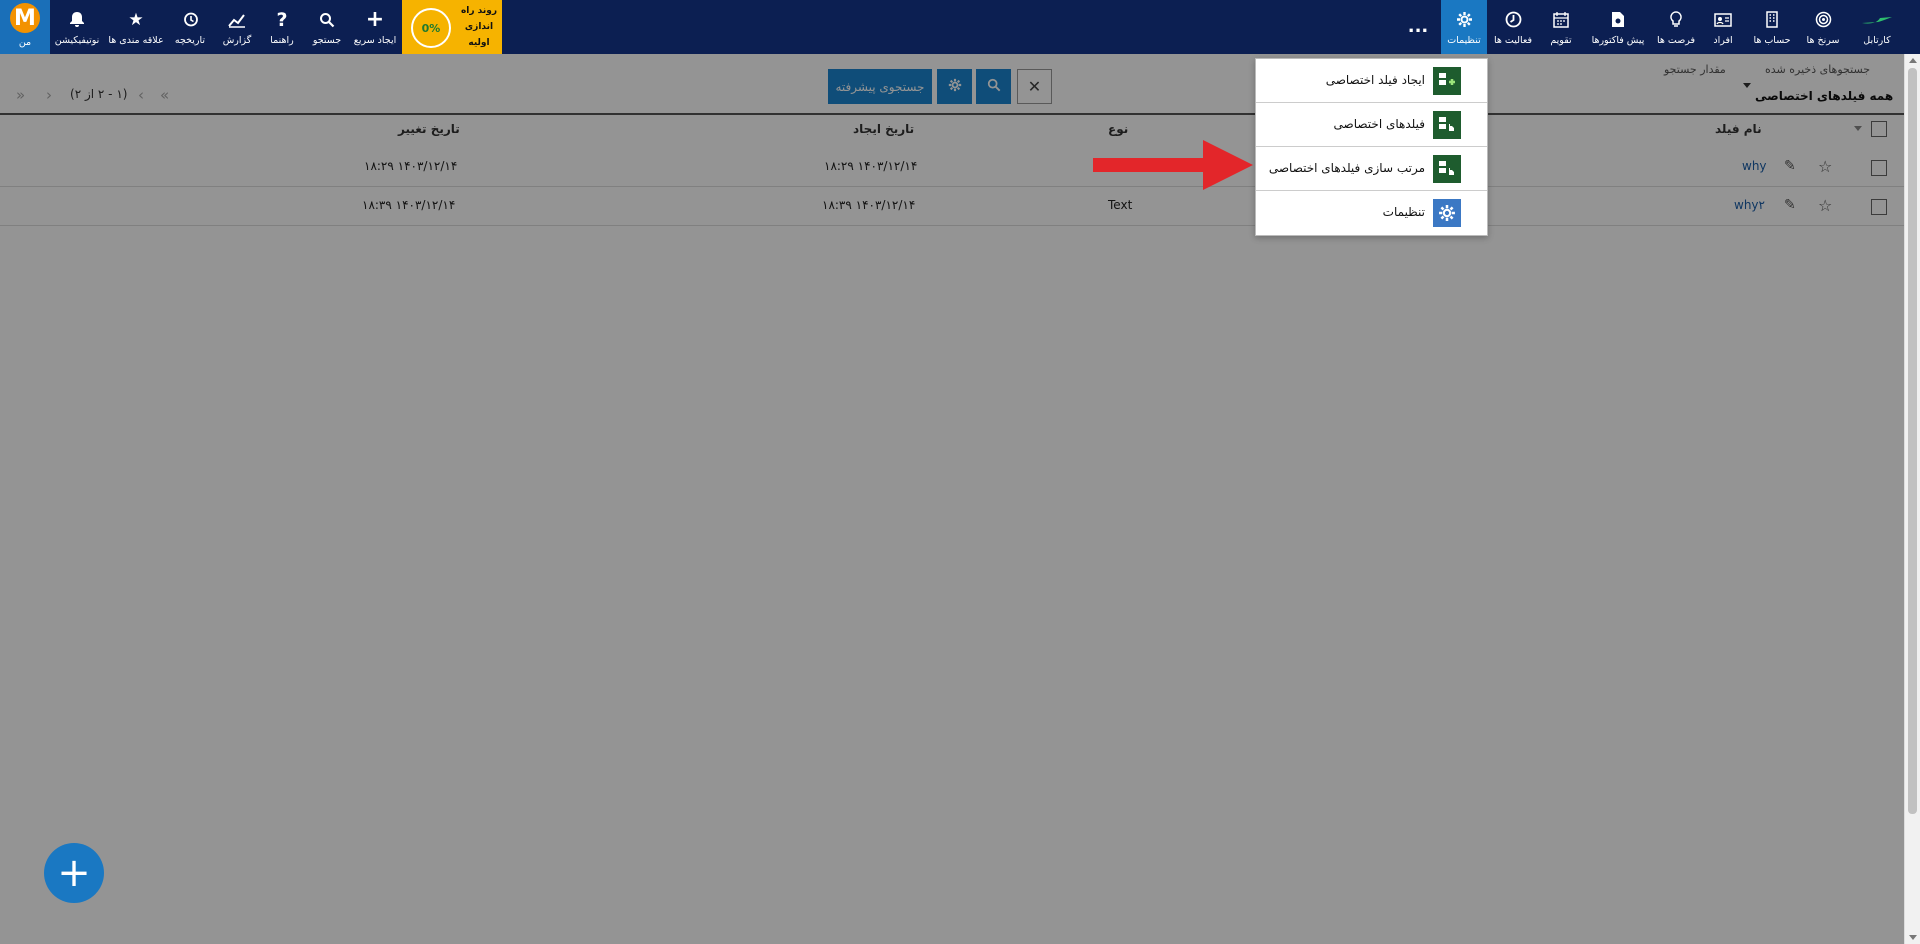 The width and height of the screenshot is (1920, 944). I want to click on scroll-down-arrow, so click(1913, 937).